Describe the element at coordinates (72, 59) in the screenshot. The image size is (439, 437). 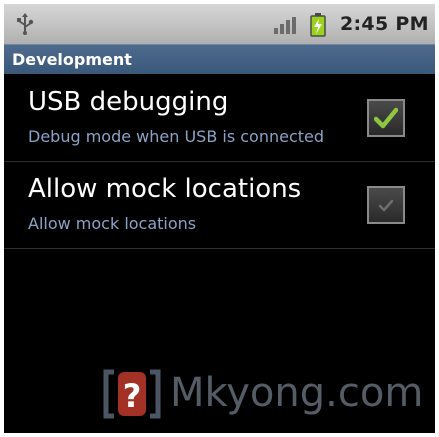
I see `section-title: Development` at that location.